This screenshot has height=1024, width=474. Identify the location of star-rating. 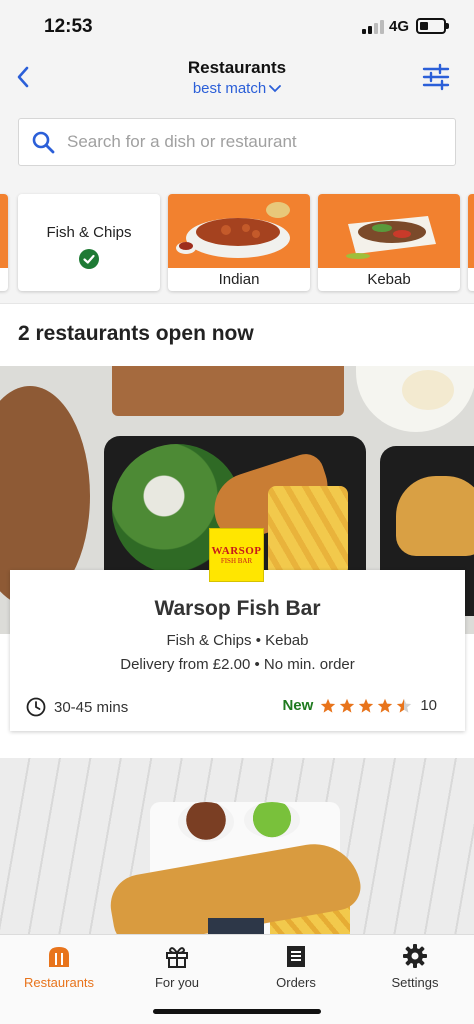
(366, 706).